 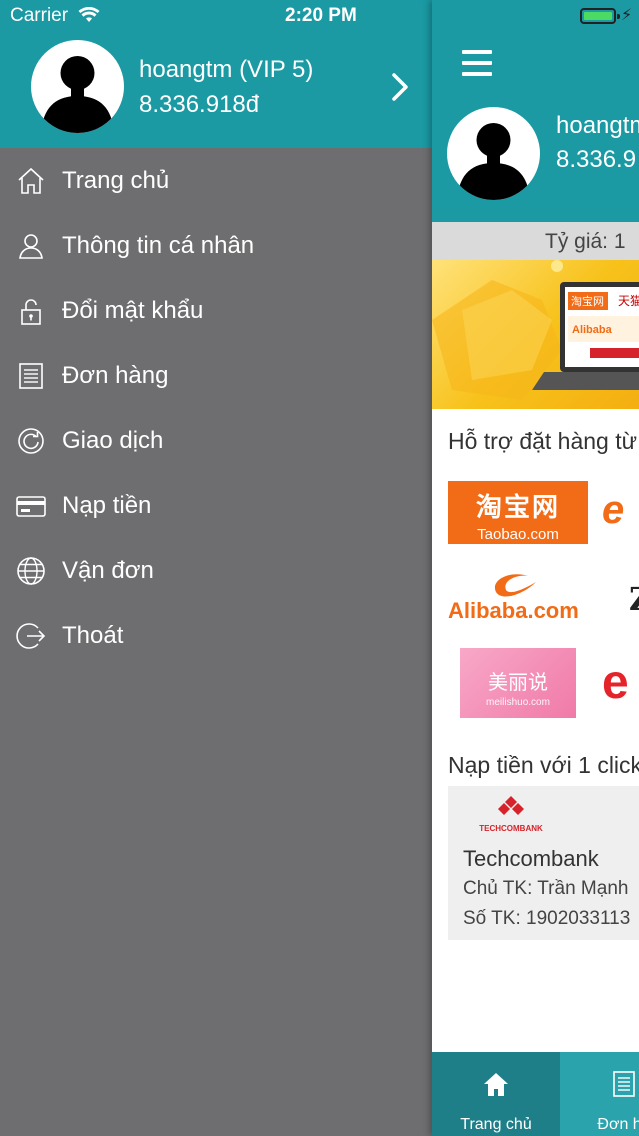 What do you see at coordinates (518, 534) in the screenshot?
I see `taobao-logo-subtext: Taobao.com` at bounding box center [518, 534].